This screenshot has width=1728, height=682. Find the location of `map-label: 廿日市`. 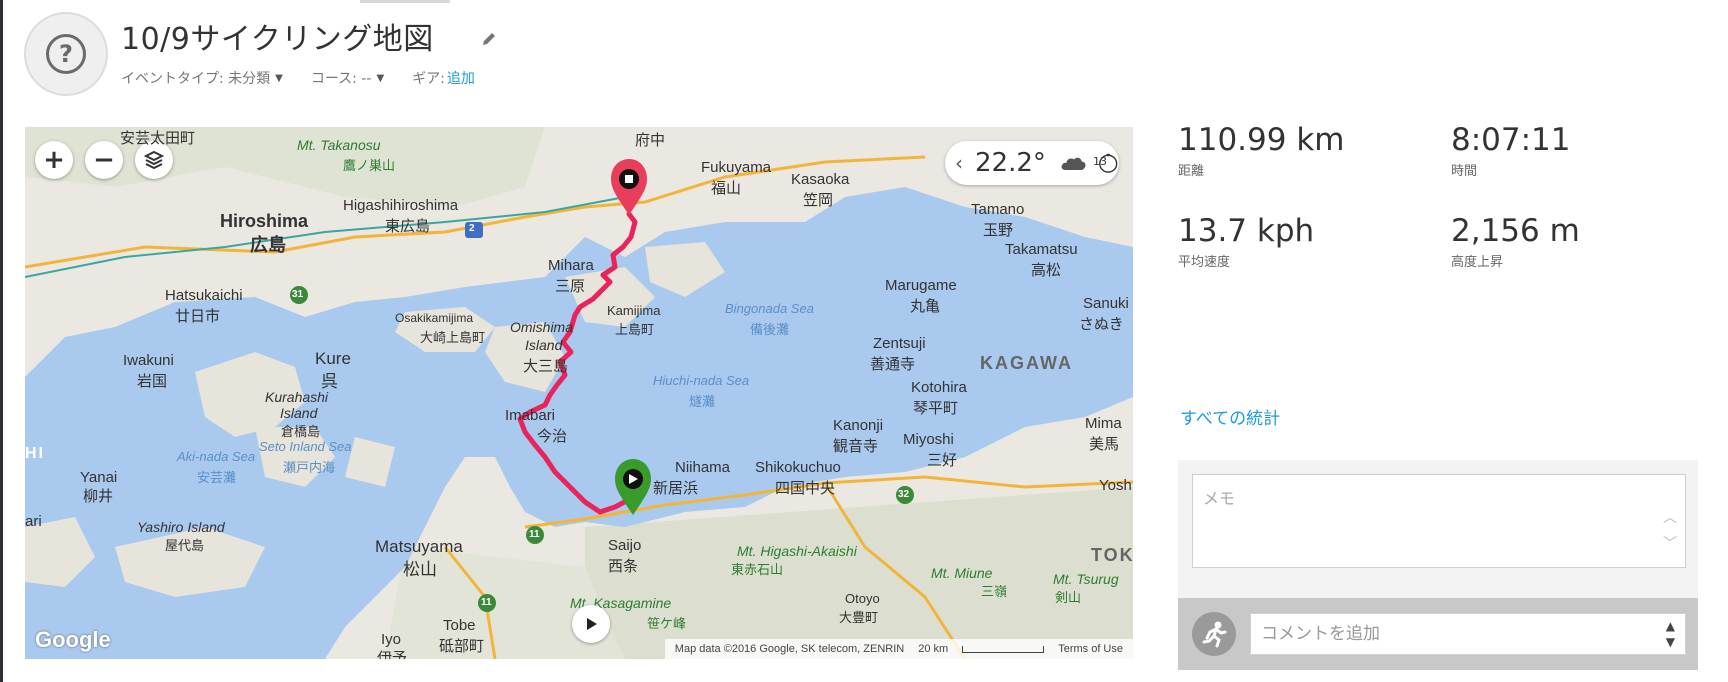

map-label: 廿日市 is located at coordinates (198, 316).